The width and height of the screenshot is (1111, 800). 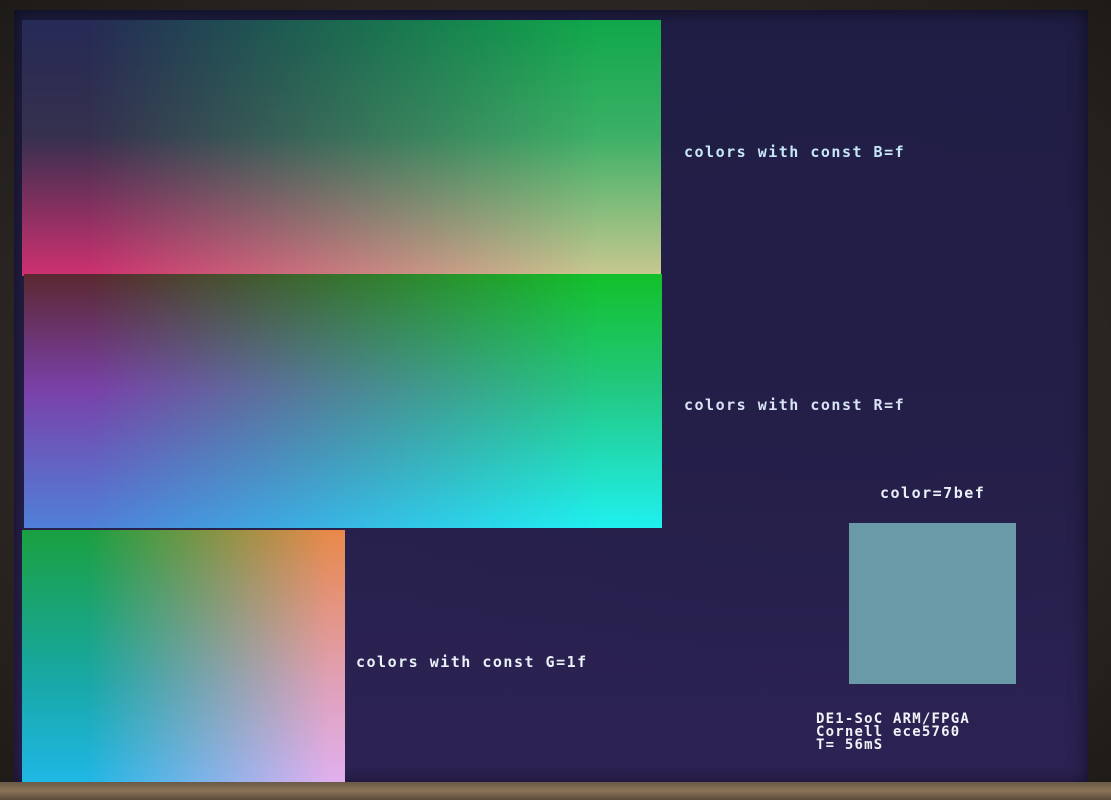 What do you see at coordinates (795, 152) in the screenshot?
I see `label-const-b: colors with const B=f` at bounding box center [795, 152].